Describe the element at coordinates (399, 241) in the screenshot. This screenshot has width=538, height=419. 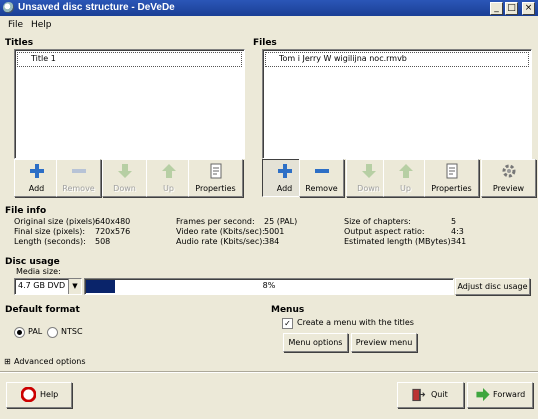
I see `est-length-label: Estimated length (MBytes):` at that location.